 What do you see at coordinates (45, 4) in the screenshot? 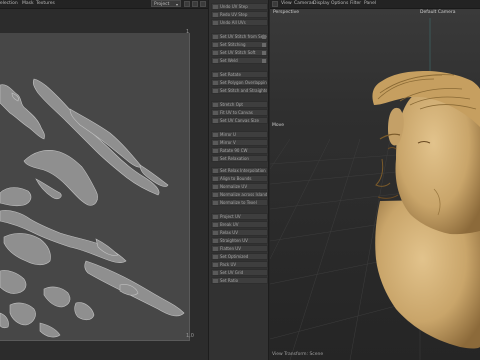
I see `menu-textures: Textures` at bounding box center [45, 4].